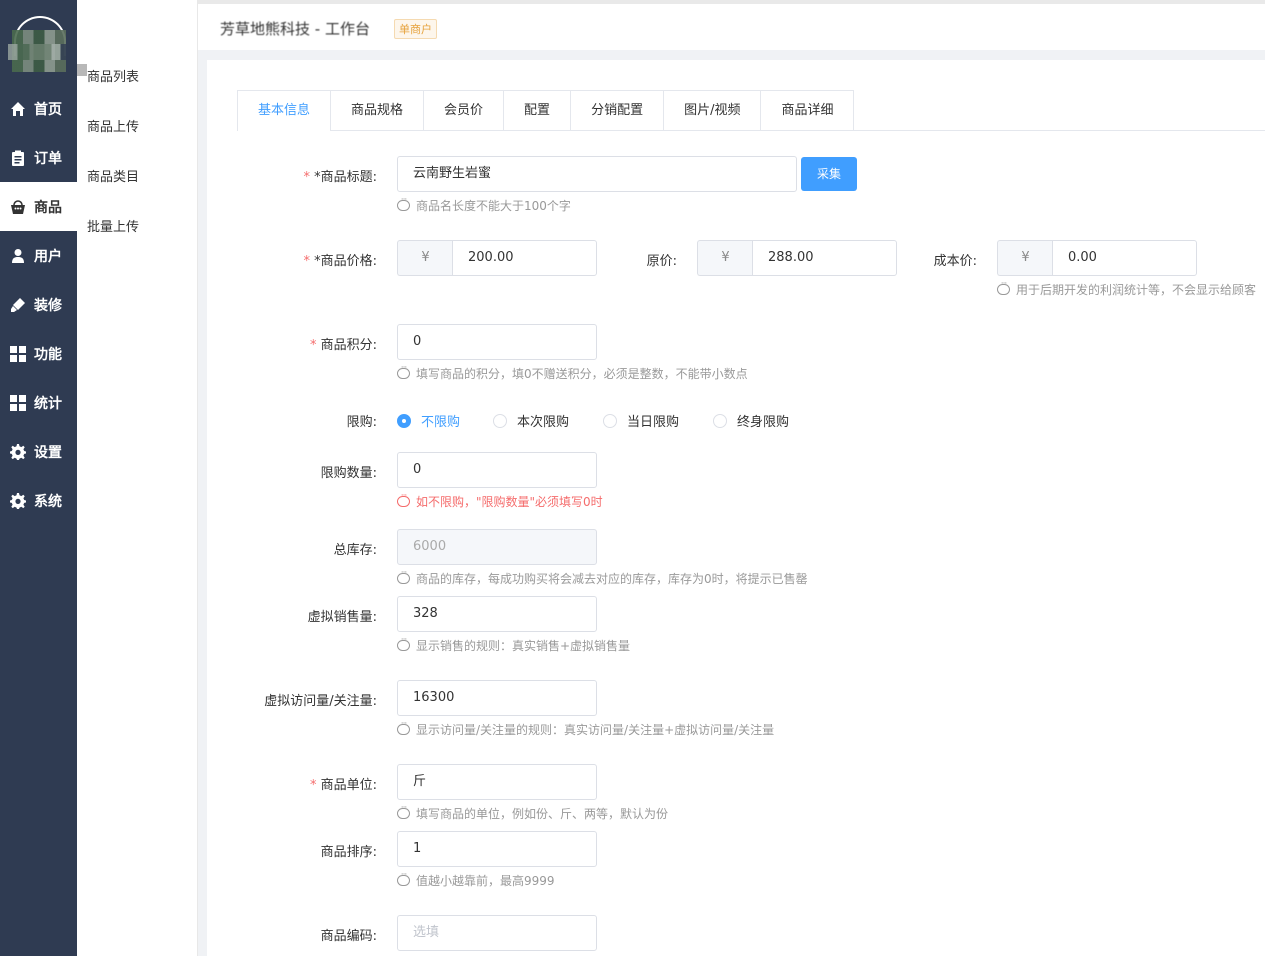  I want to click on nav-item-label: 首页, so click(48, 109).